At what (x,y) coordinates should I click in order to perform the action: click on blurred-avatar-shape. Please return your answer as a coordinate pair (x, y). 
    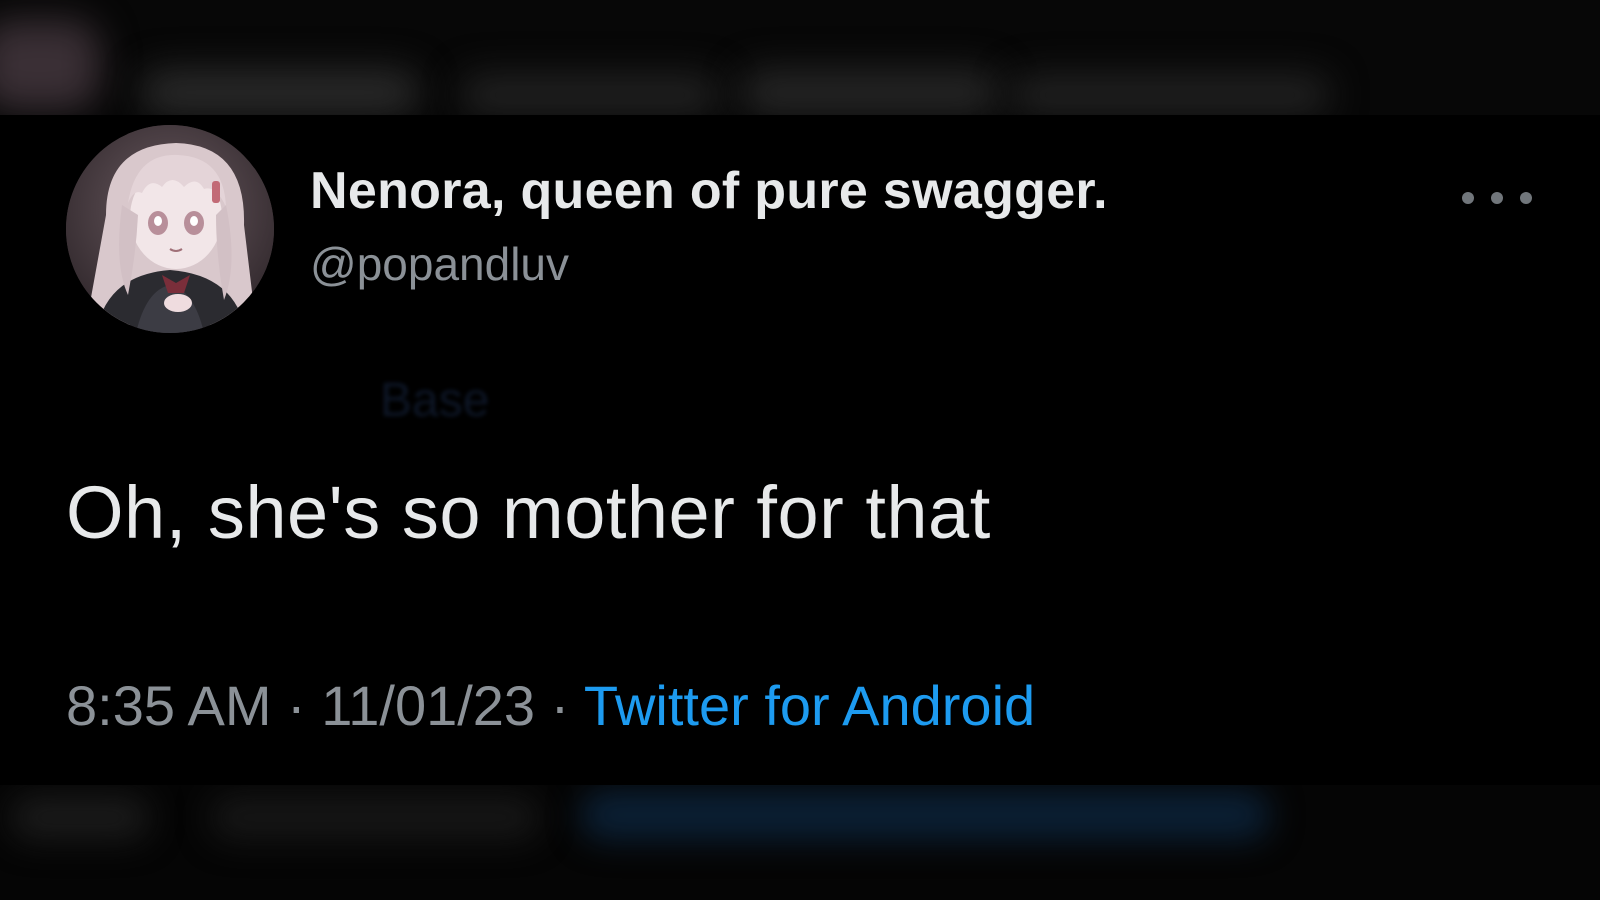
    Looking at the image, I should click on (50, 65).